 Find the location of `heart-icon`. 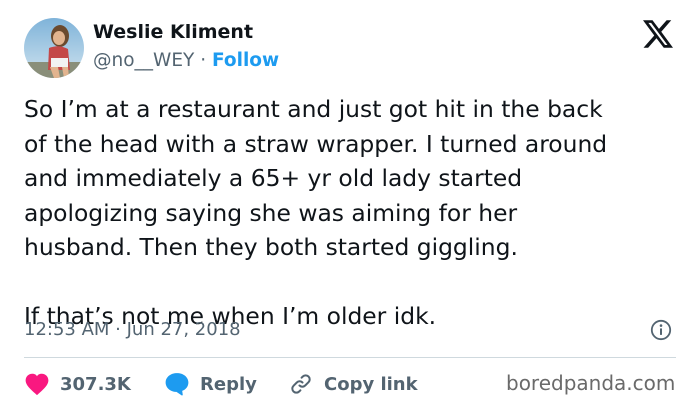

heart-icon is located at coordinates (37, 384).